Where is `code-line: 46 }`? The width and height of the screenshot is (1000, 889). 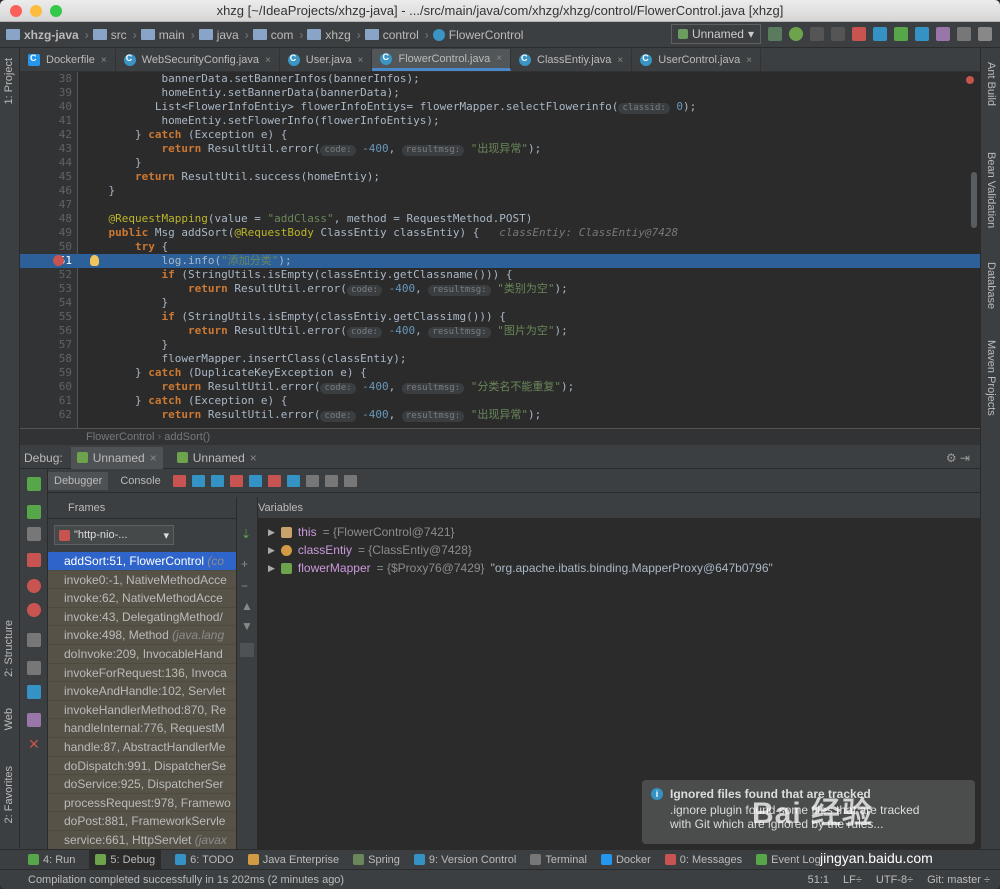 code-line: 46 } is located at coordinates (500, 191).